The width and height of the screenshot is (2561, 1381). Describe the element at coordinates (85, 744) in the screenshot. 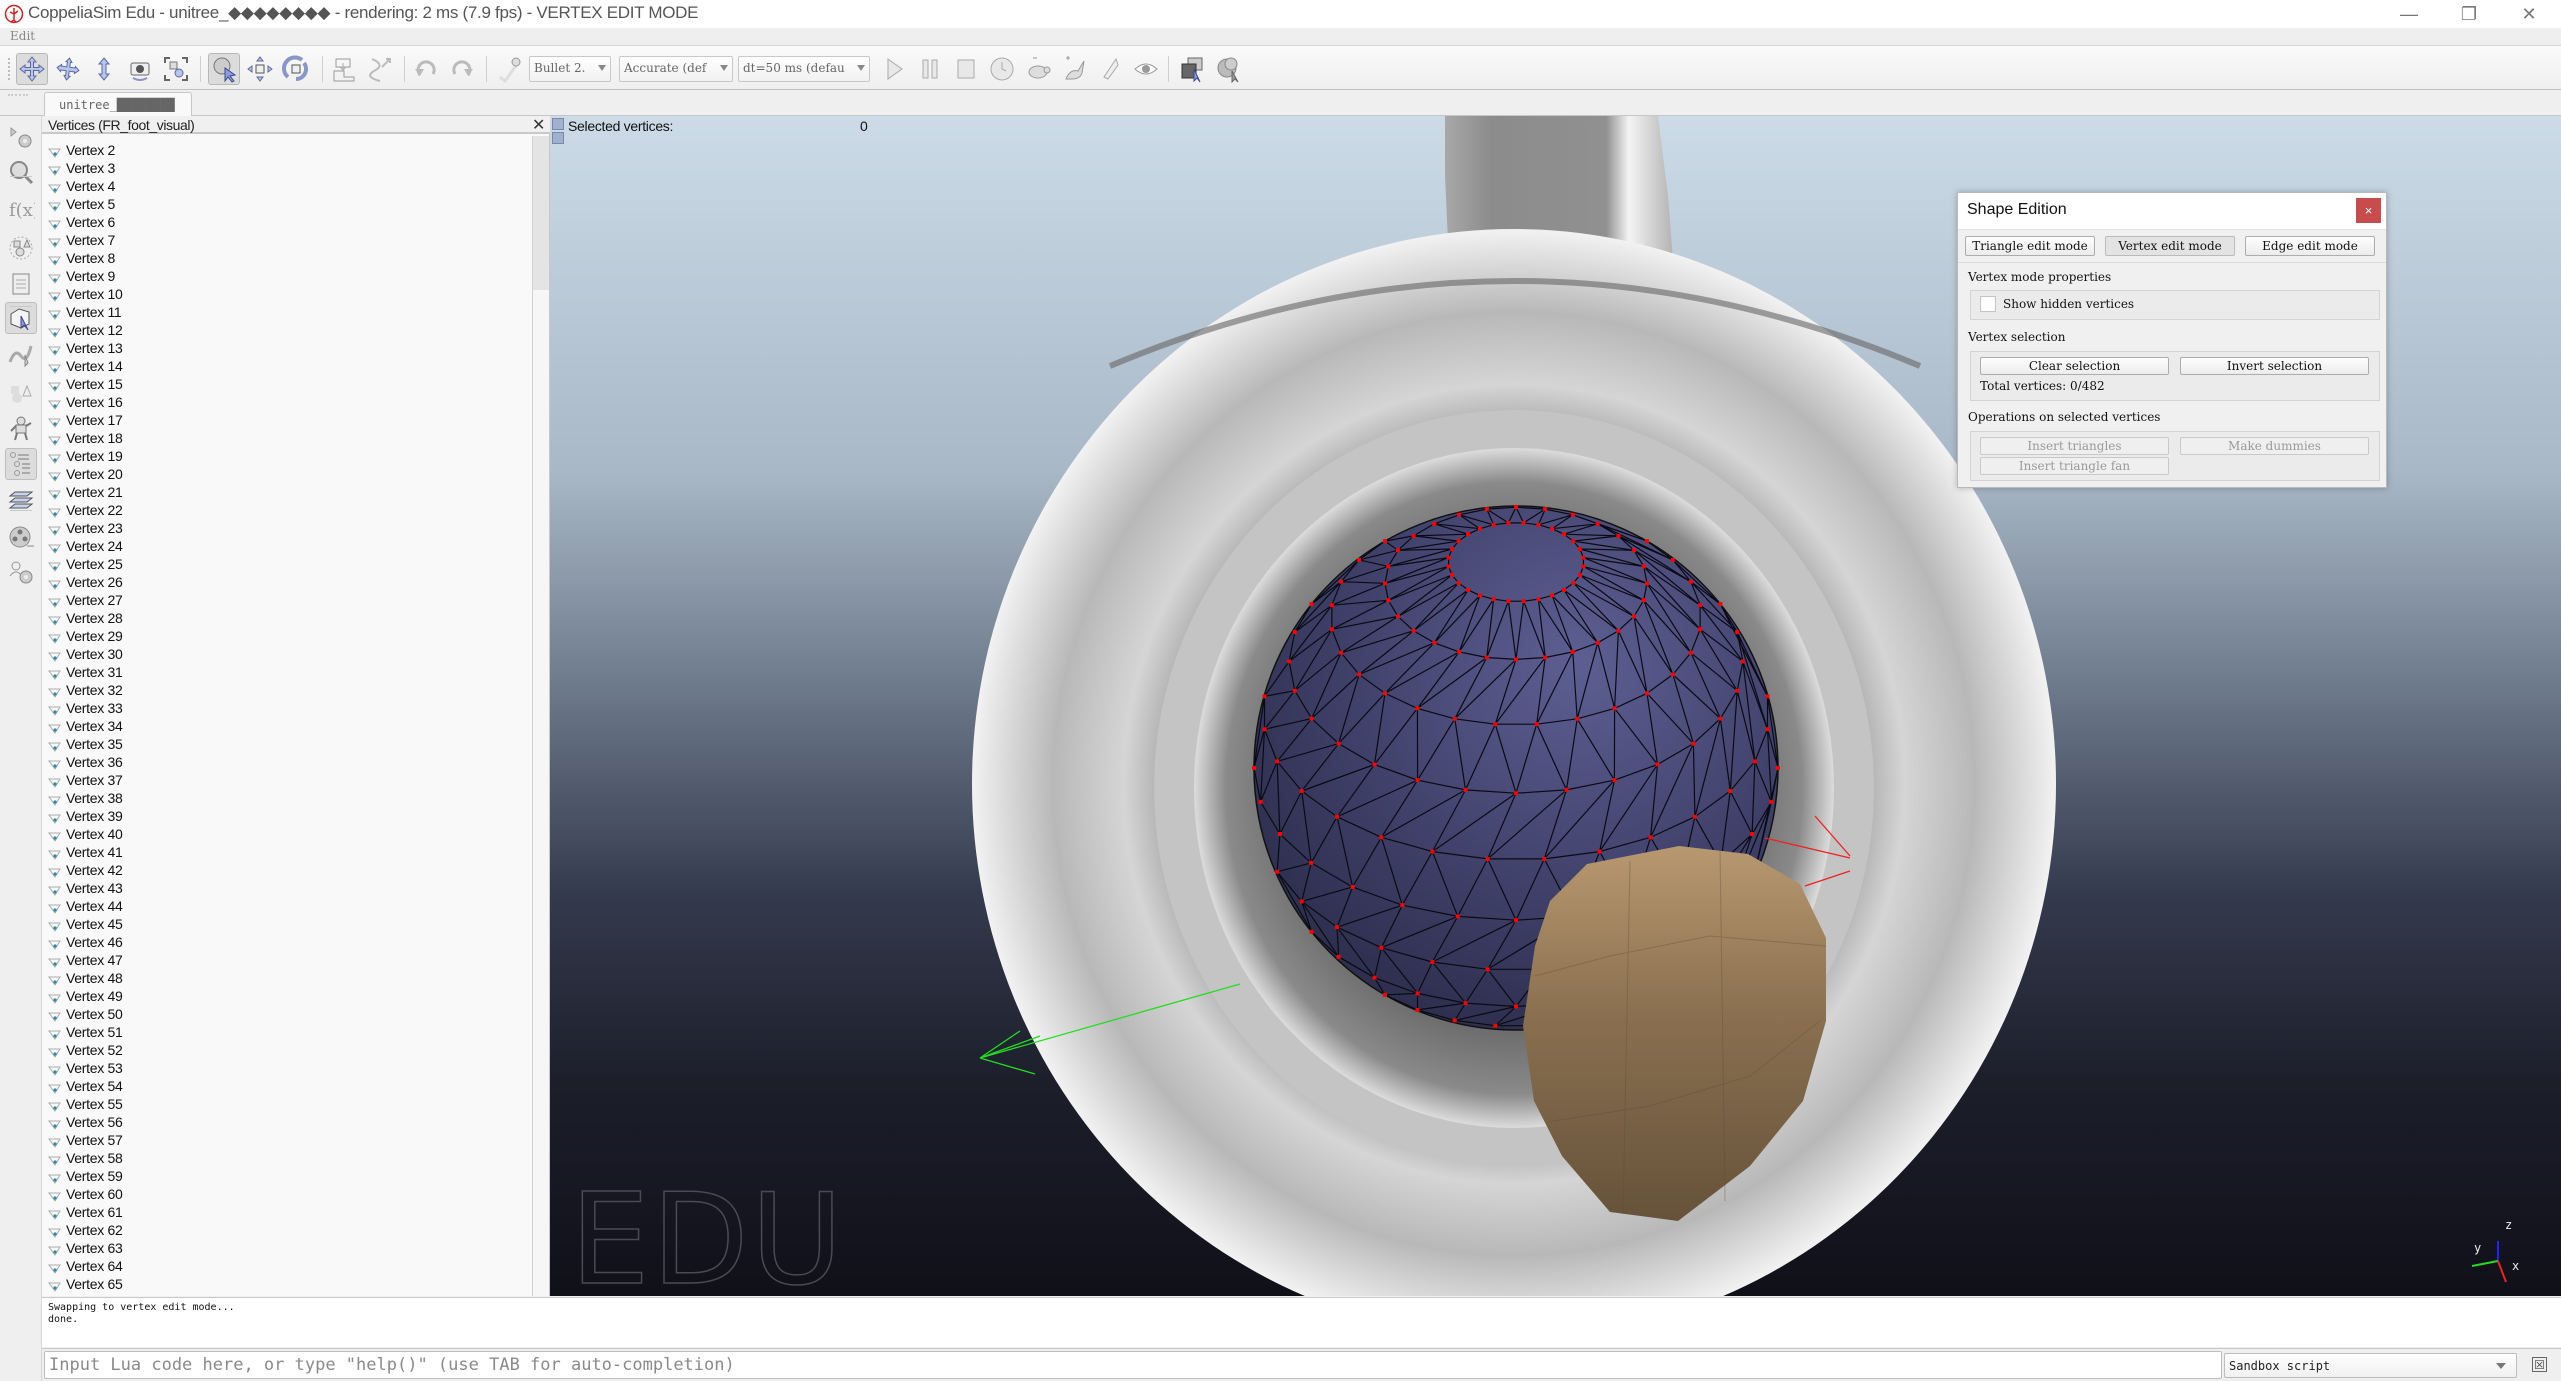

I see `list-item: Vertex 35` at that location.